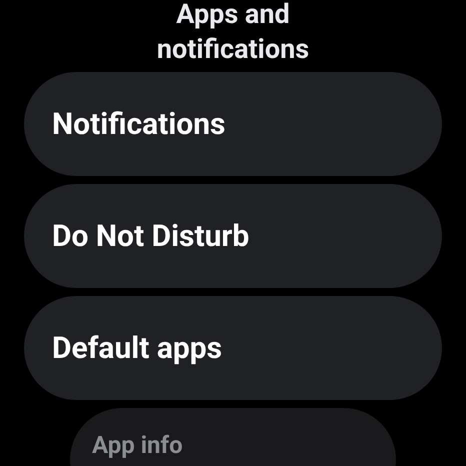 This screenshot has width=466, height=466. I want to click on screen-title: Apps and notifications, so click(233, 33).